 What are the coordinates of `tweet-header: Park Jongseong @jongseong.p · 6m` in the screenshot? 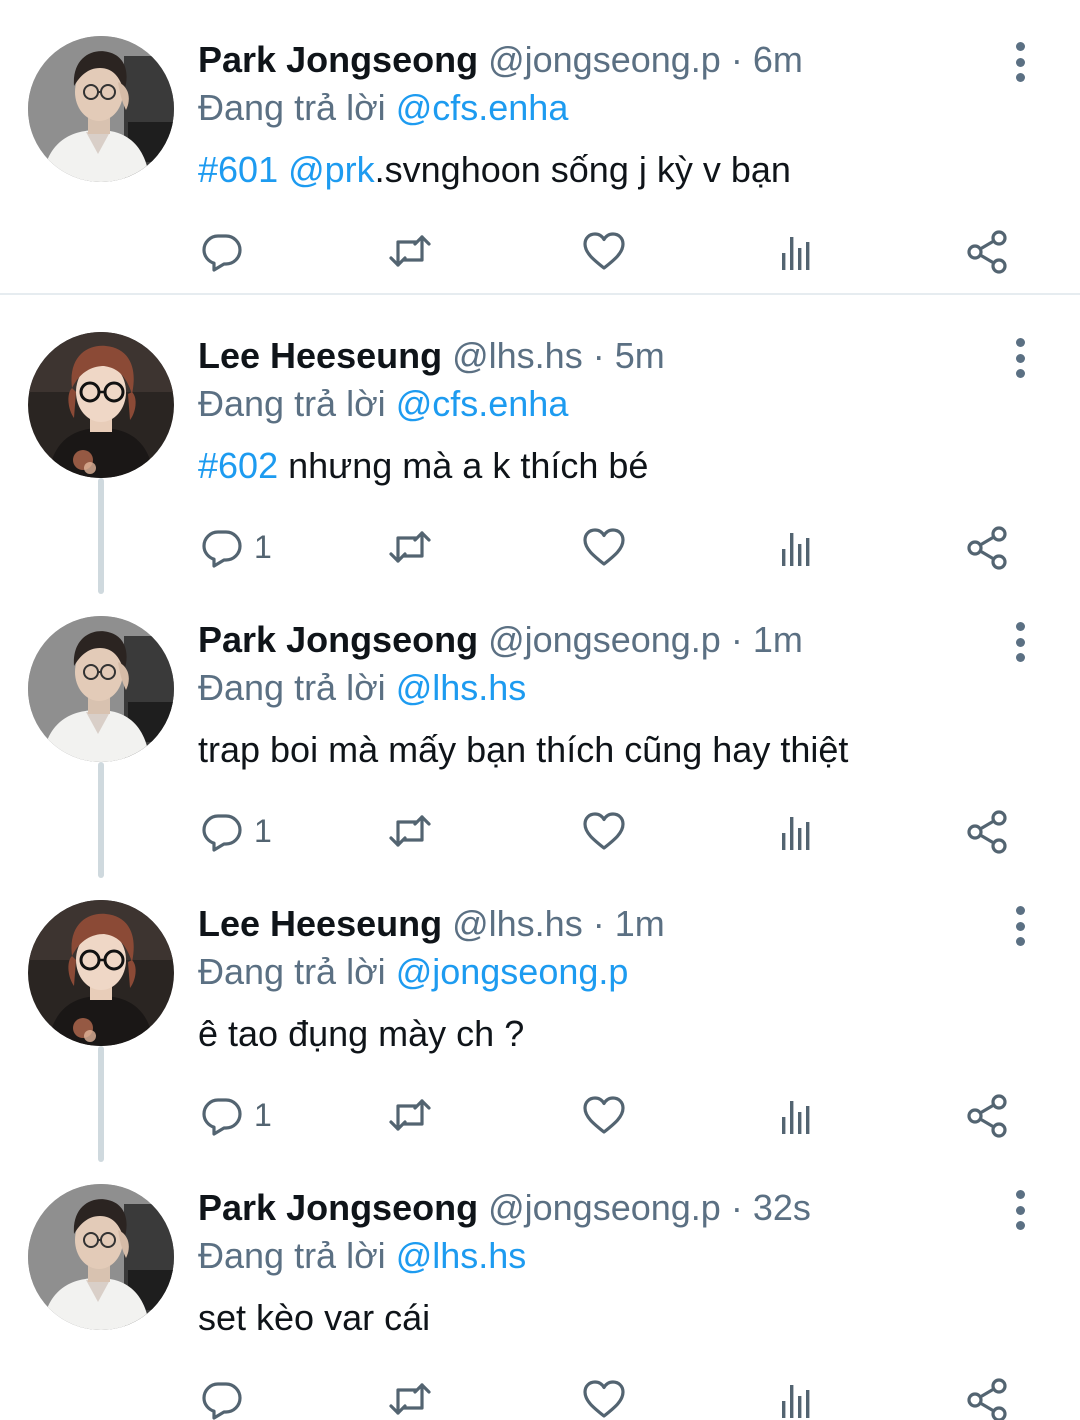 It's located at (639, 60).